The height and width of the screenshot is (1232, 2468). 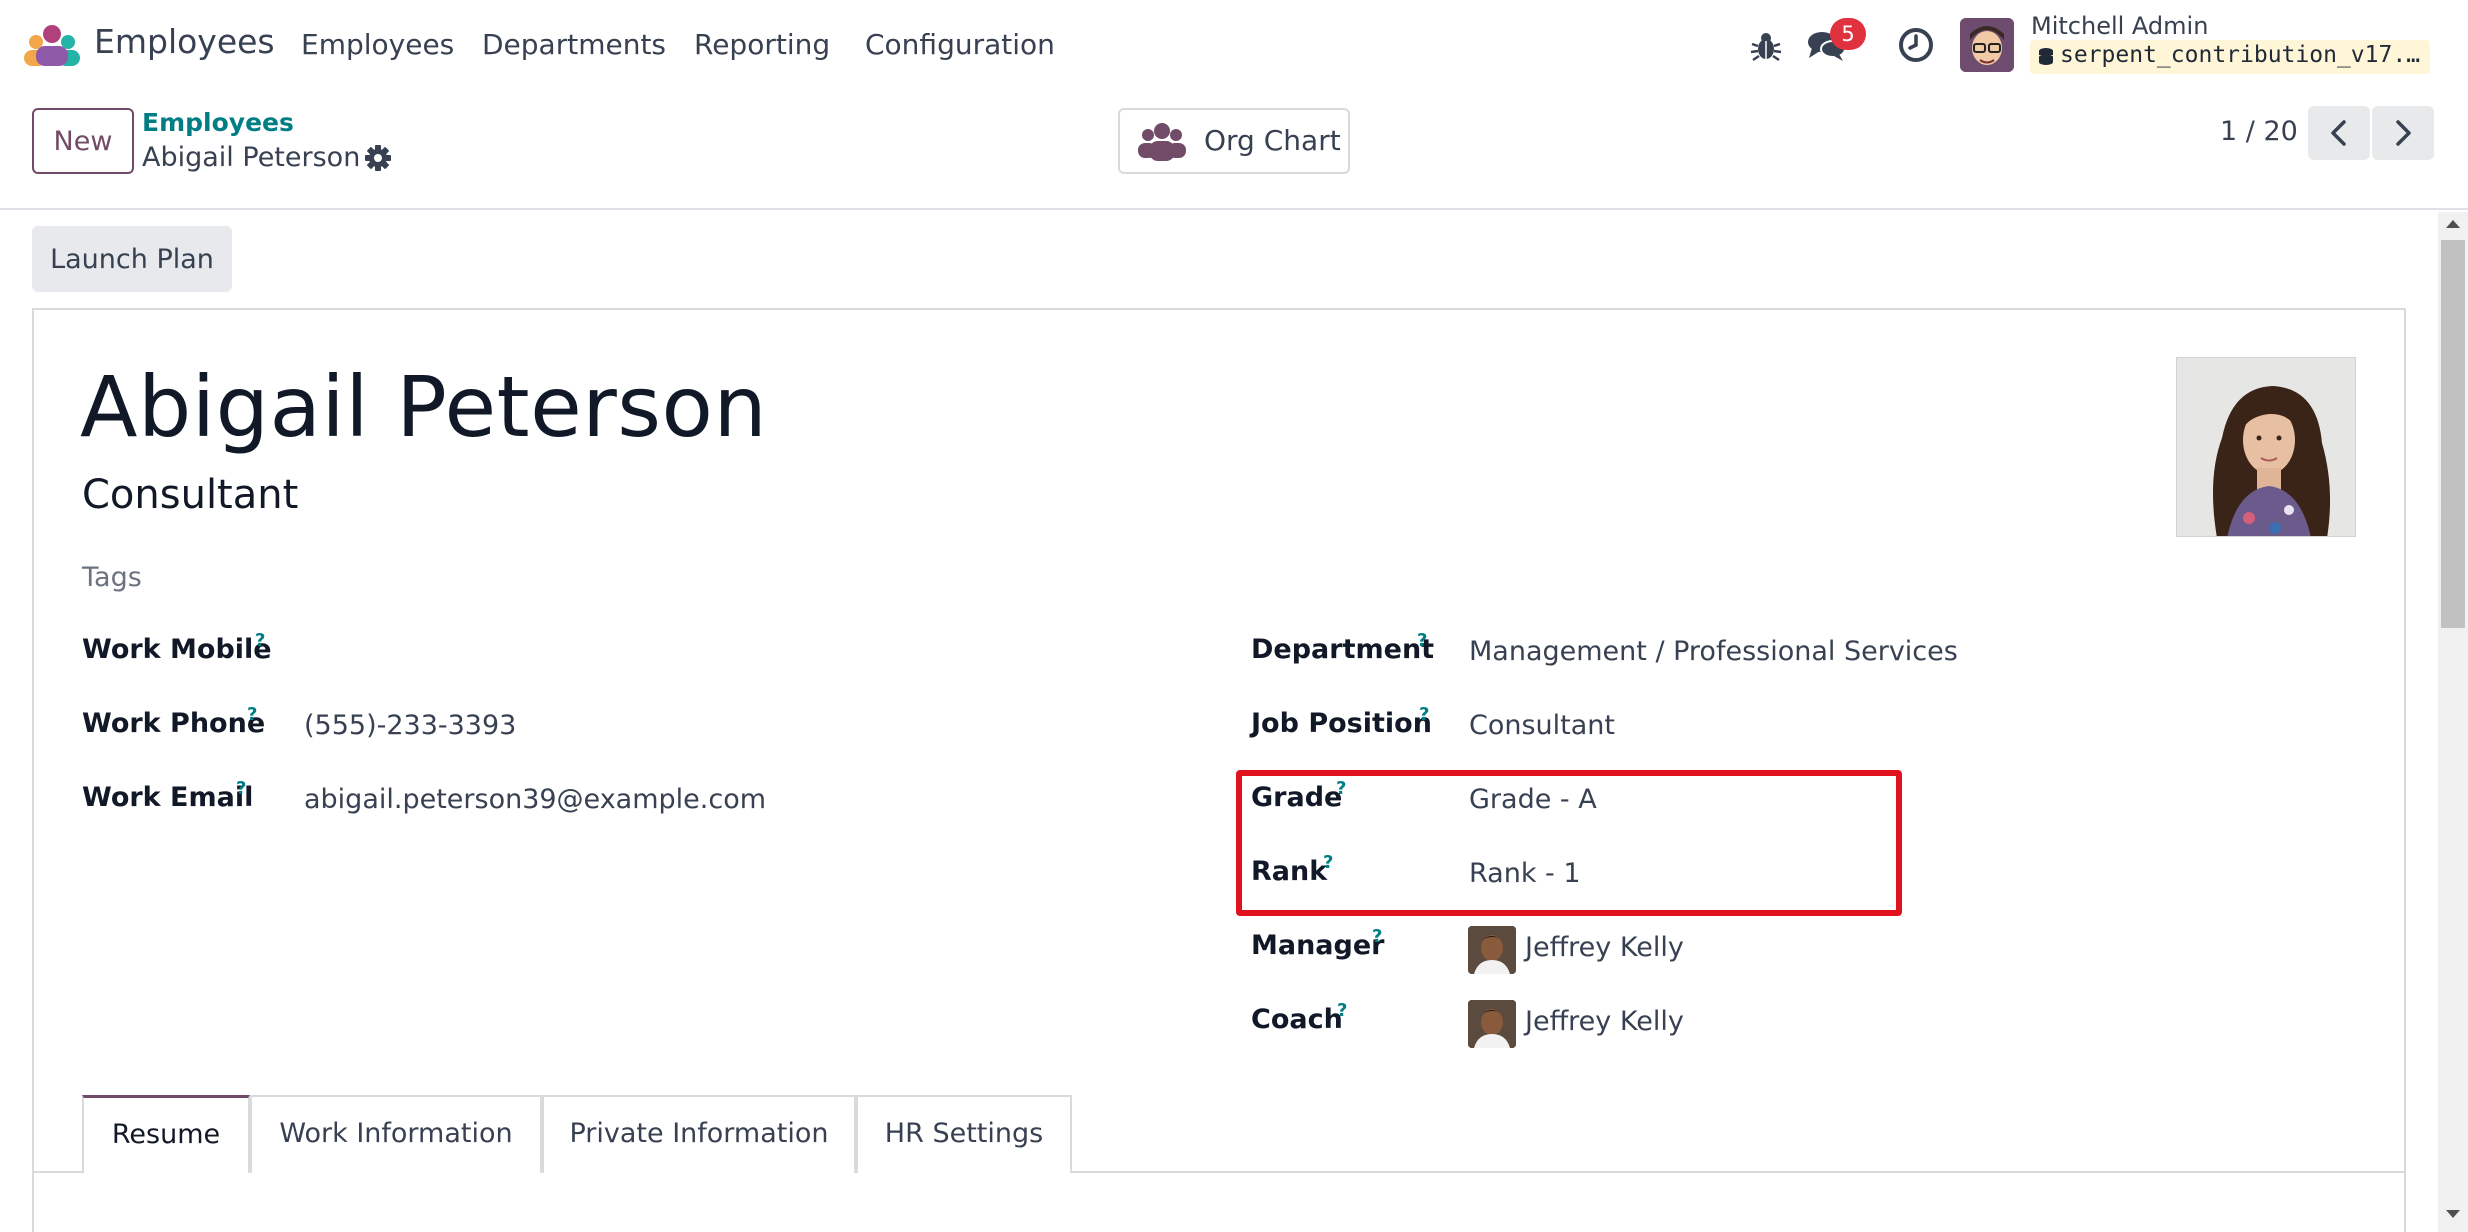 I want to click on work-phone-help: ?, so click(x=252, y=714).